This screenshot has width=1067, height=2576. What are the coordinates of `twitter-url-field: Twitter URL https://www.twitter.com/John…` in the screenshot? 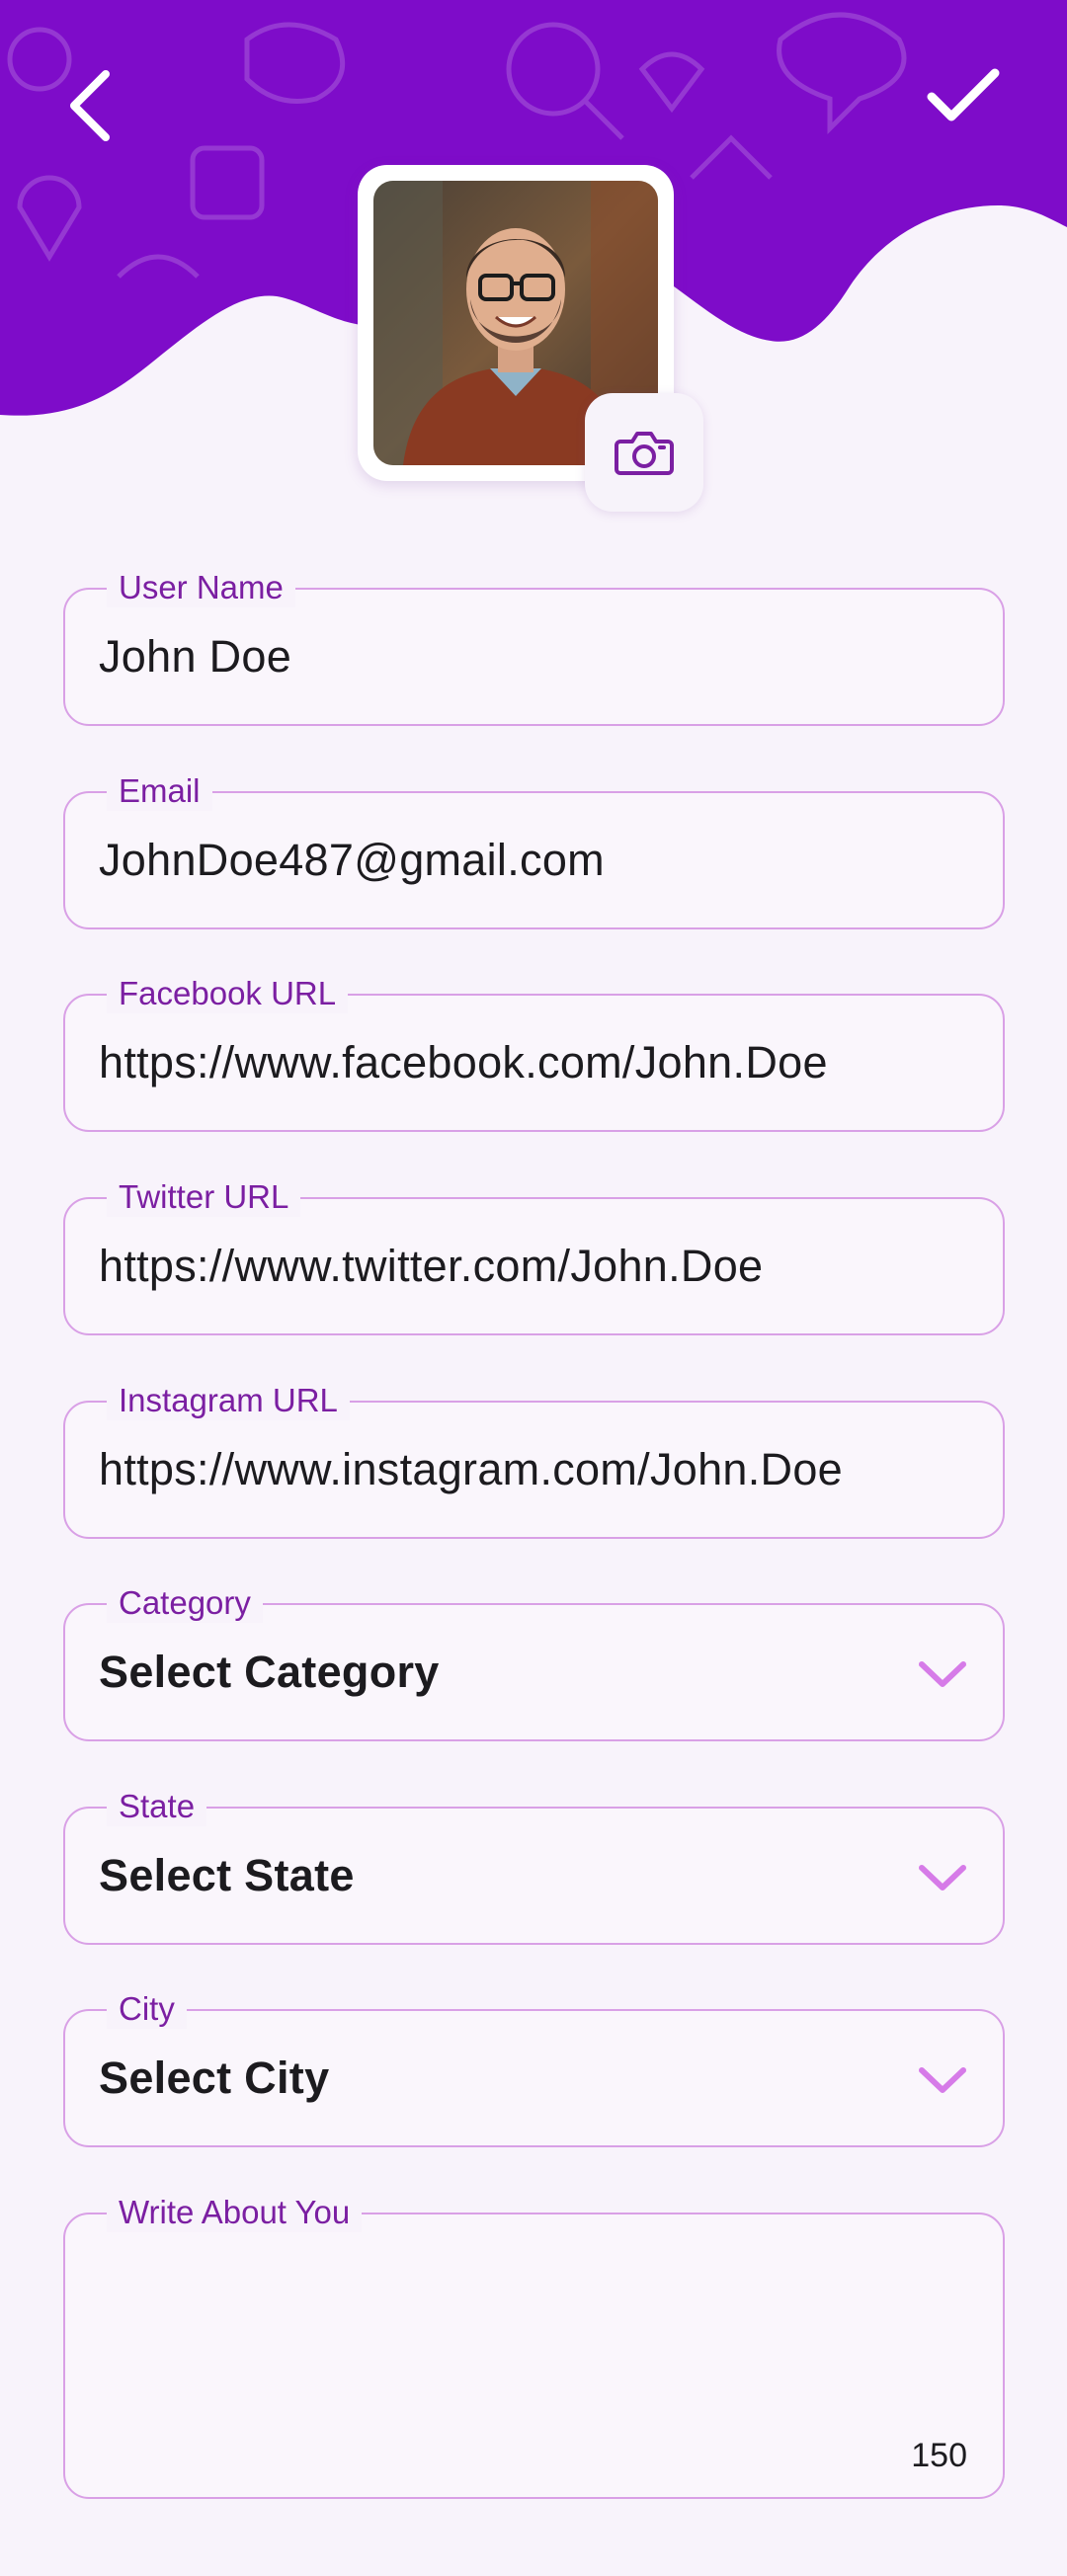 It's located at (534, 1256).